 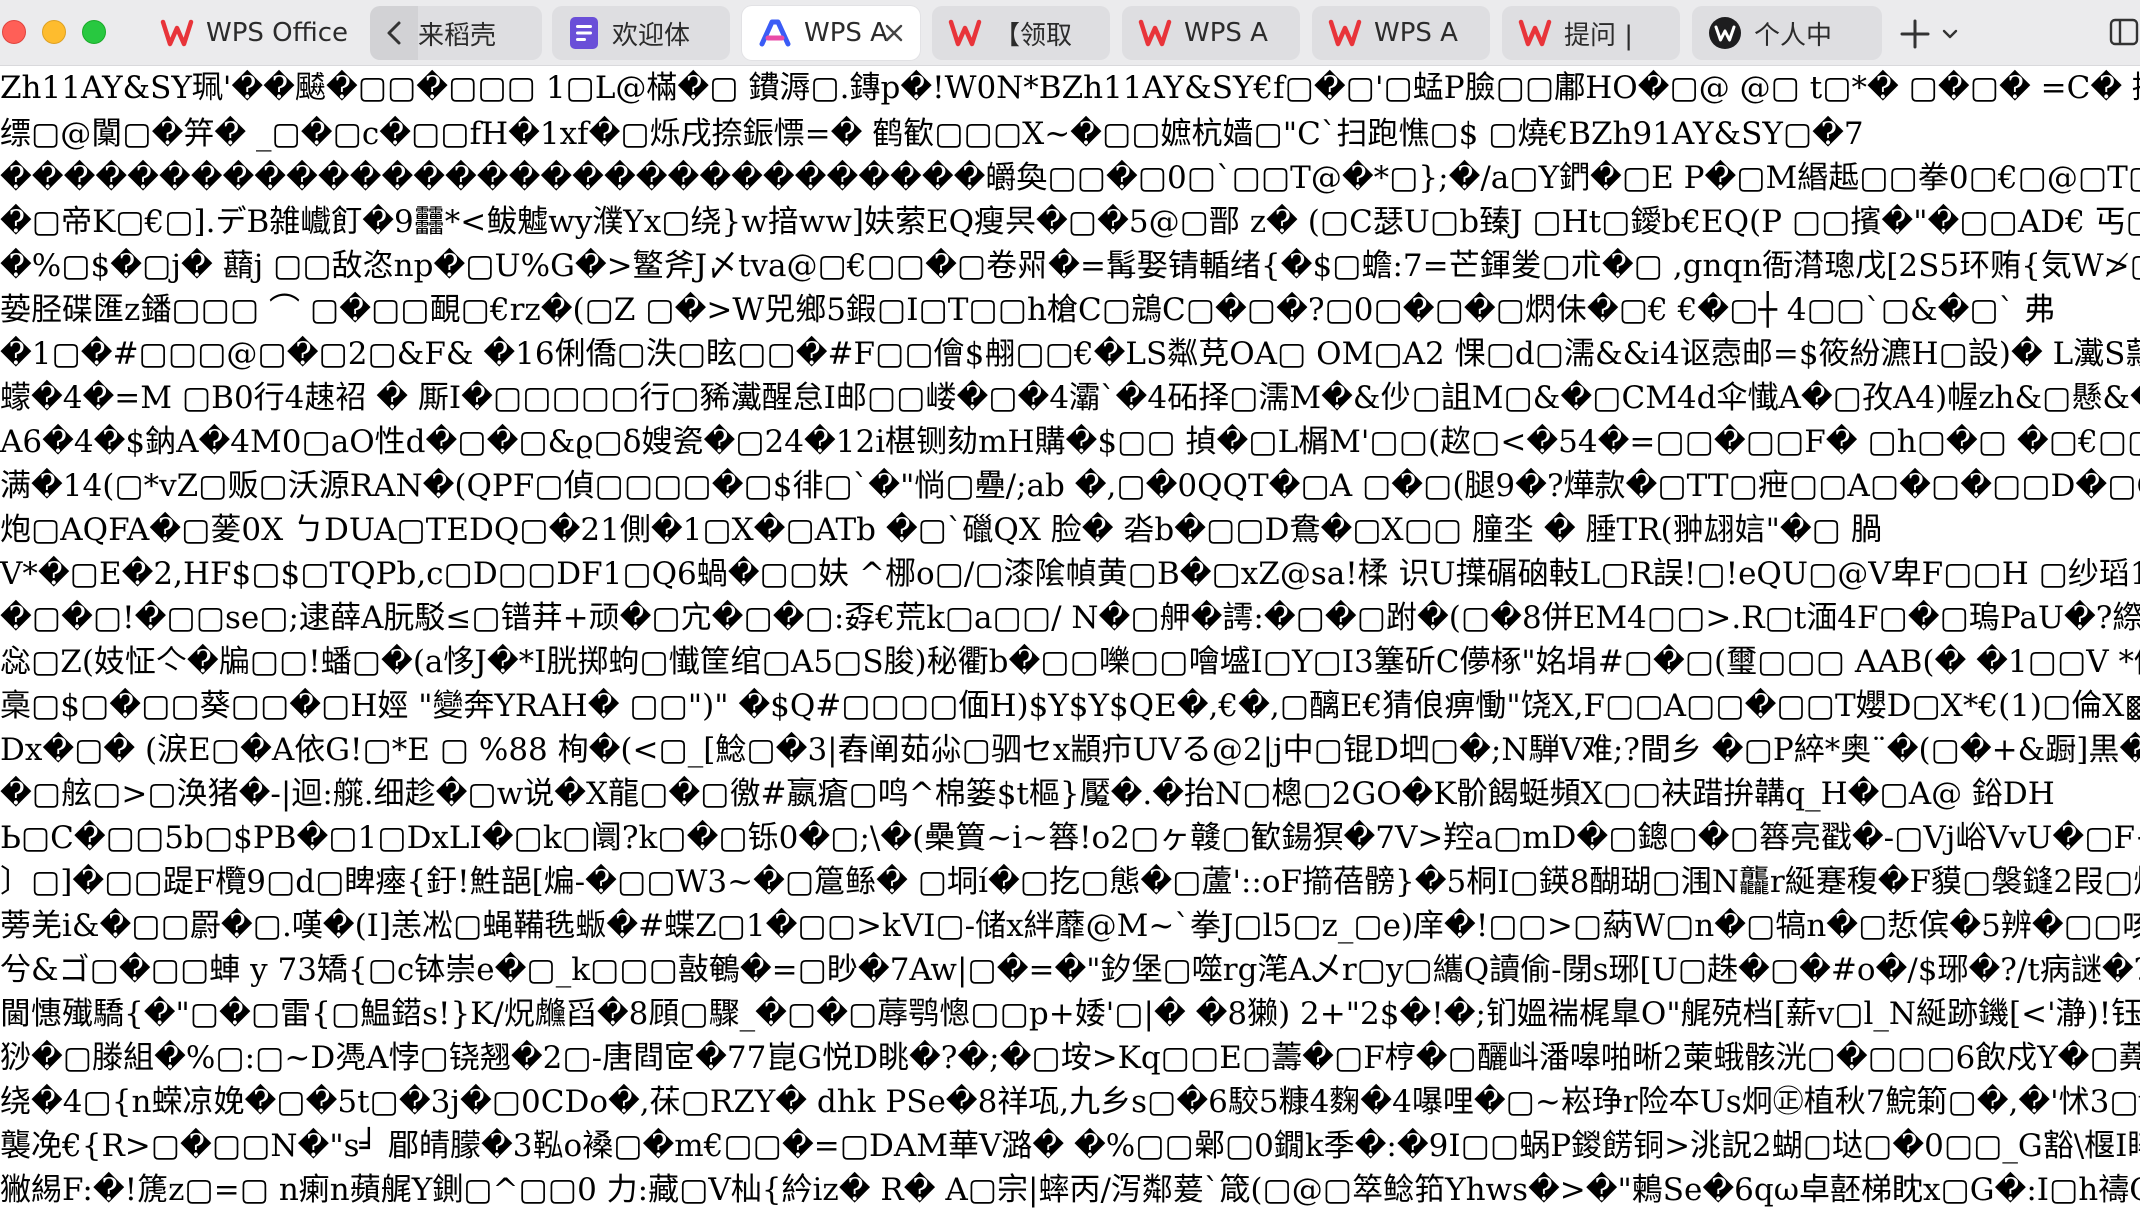 What do you see at coordinates (14, 32) in the screenshot?
I see `window-close-button` at bounding box center [14, 32].